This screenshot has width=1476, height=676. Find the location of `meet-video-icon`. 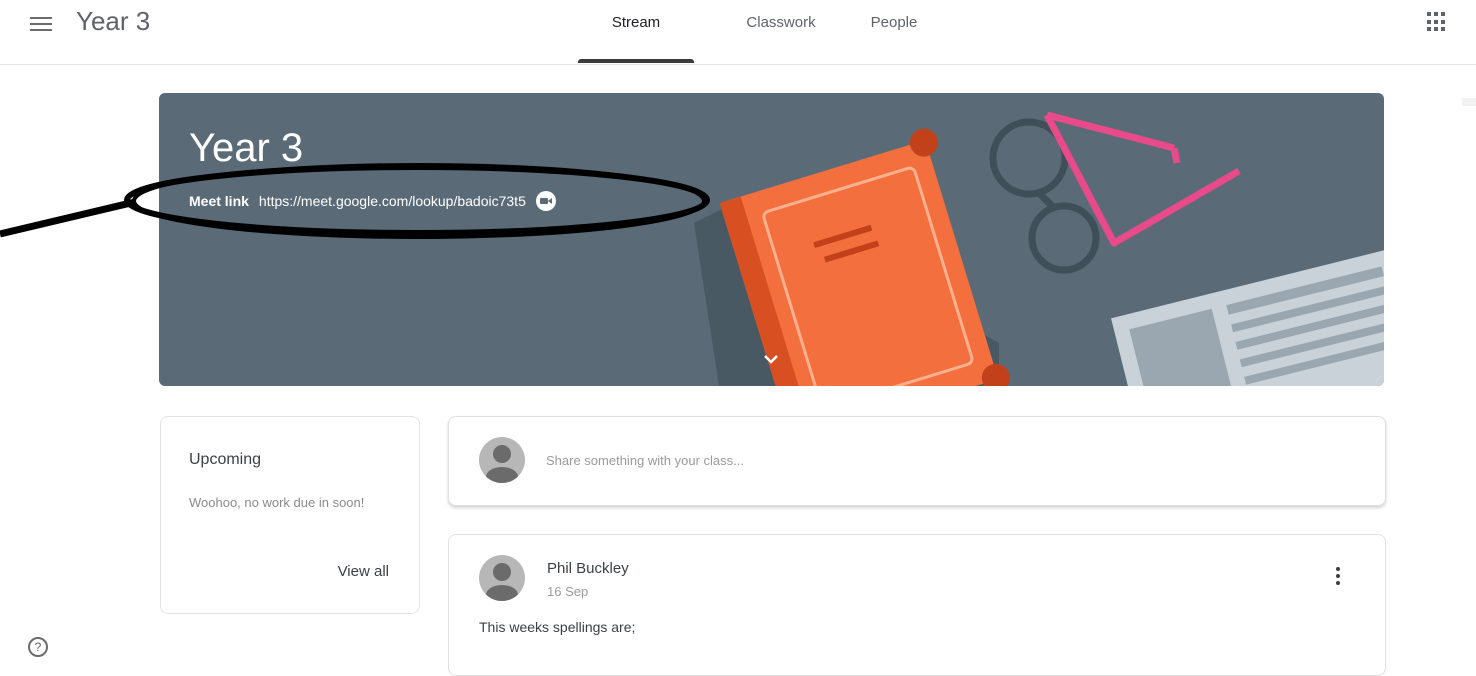

meet-video-icon is located at coordinates (545, 201).